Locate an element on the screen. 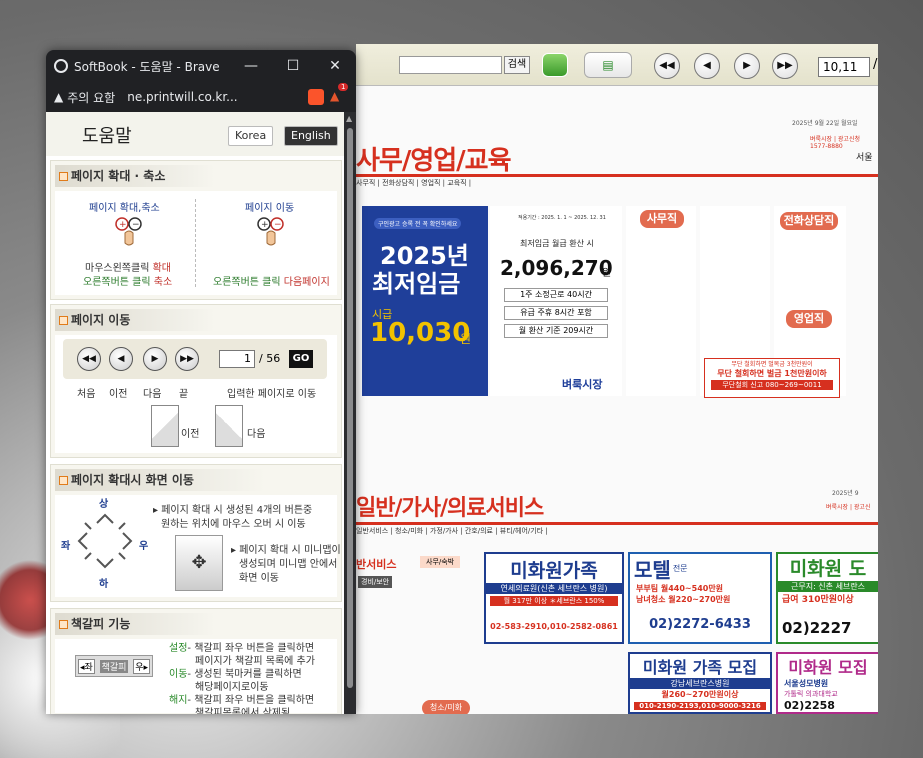  bookmark-right-button: 우▸ is located at coordinates (141, 666).